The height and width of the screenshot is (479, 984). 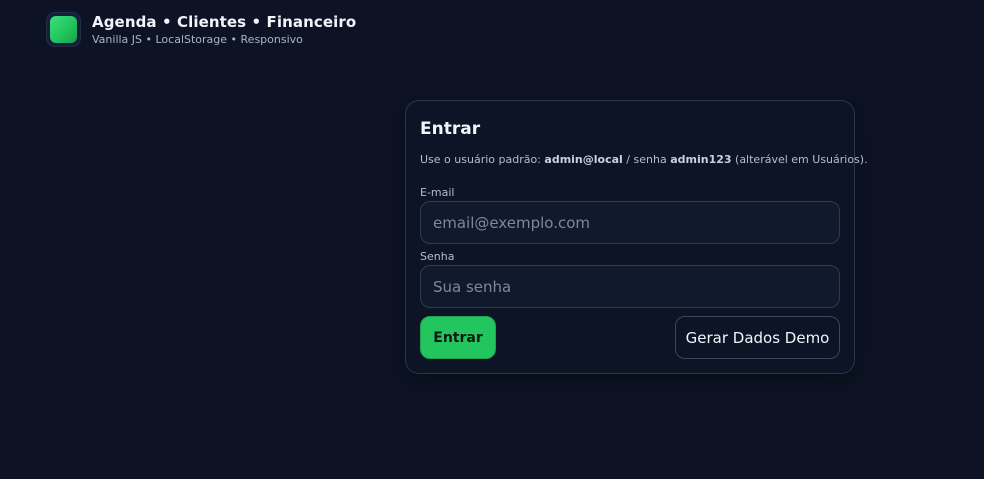 I want to click on login-submit-button: Entrar, so click(x=458, y=337).